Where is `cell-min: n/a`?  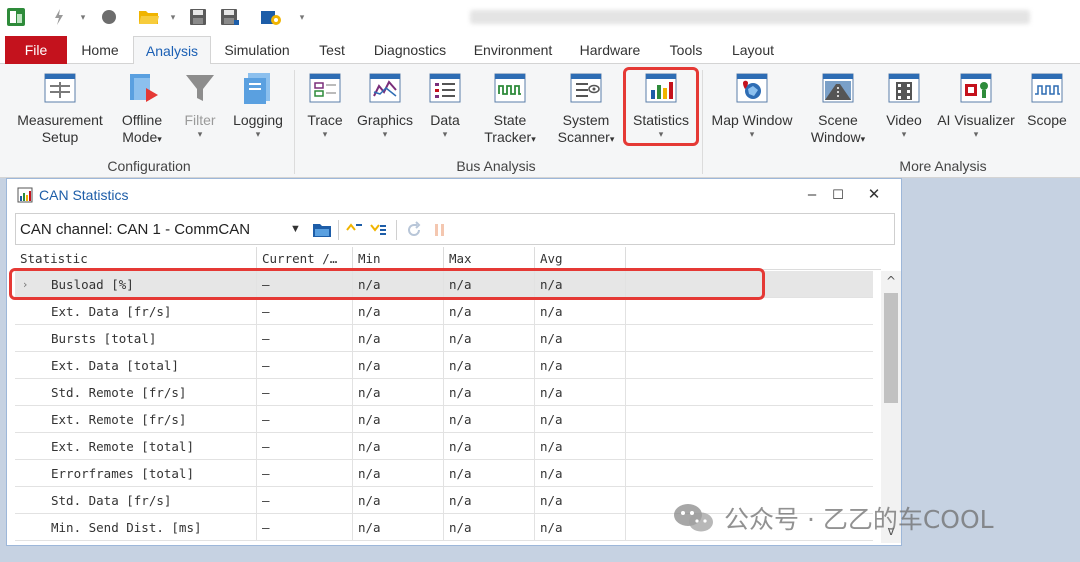
cell-min: n/a is located at coordinates (398, 392).